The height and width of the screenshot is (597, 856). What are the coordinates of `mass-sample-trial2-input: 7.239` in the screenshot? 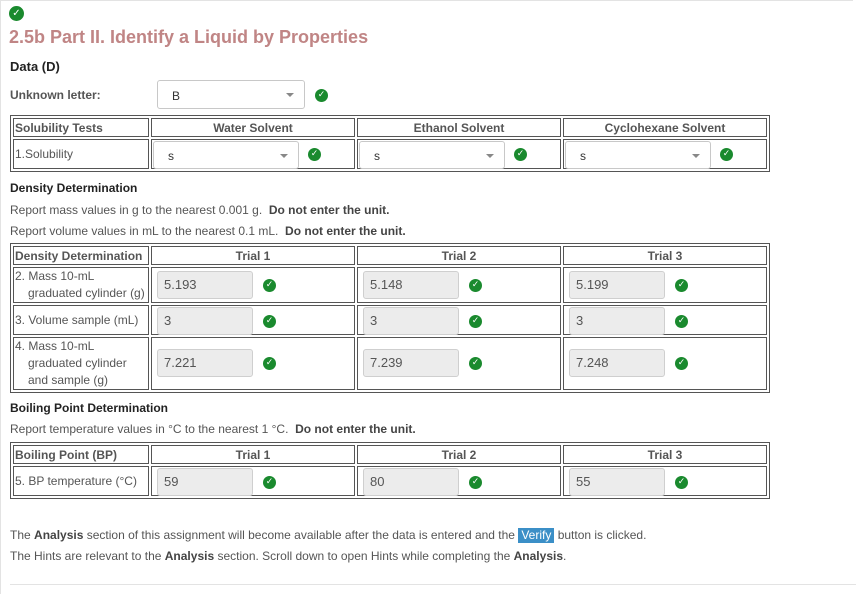 It's located at (411, 363).